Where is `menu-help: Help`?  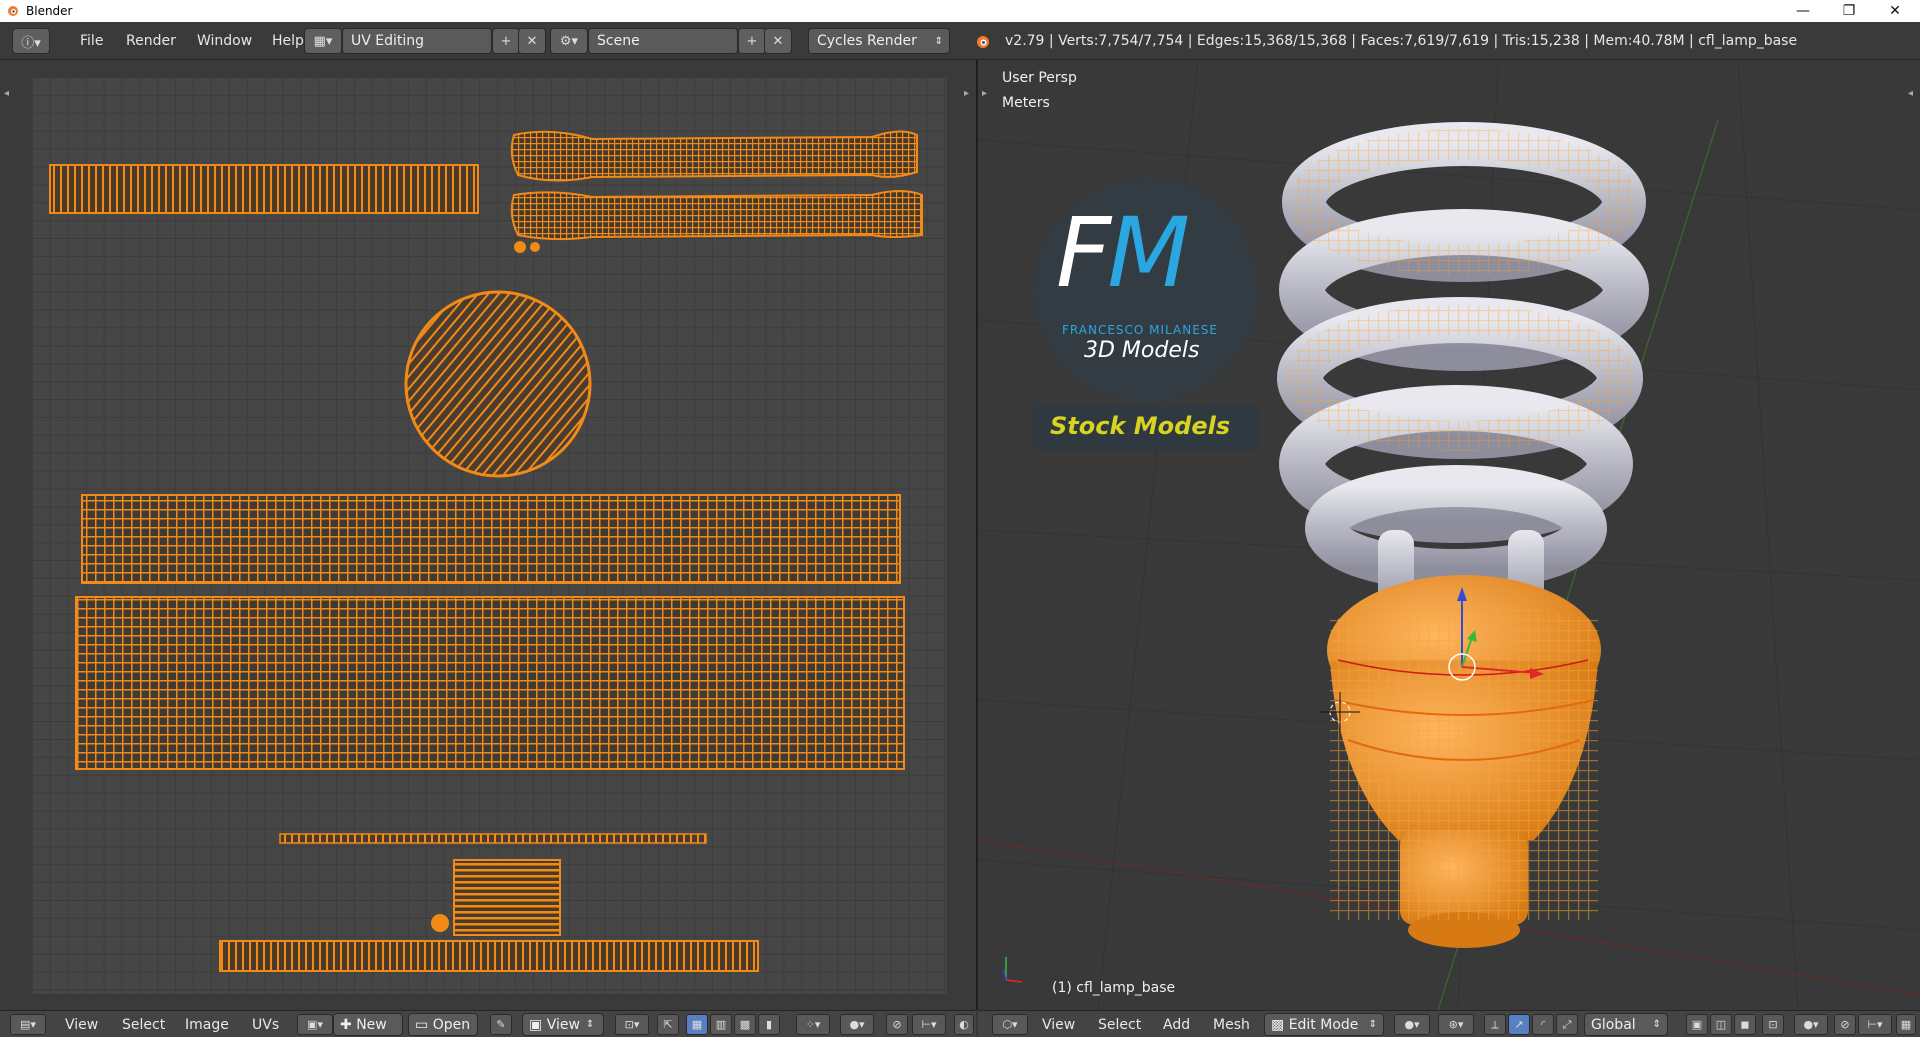
menu-help: Help is located at coordinates (288, 41).